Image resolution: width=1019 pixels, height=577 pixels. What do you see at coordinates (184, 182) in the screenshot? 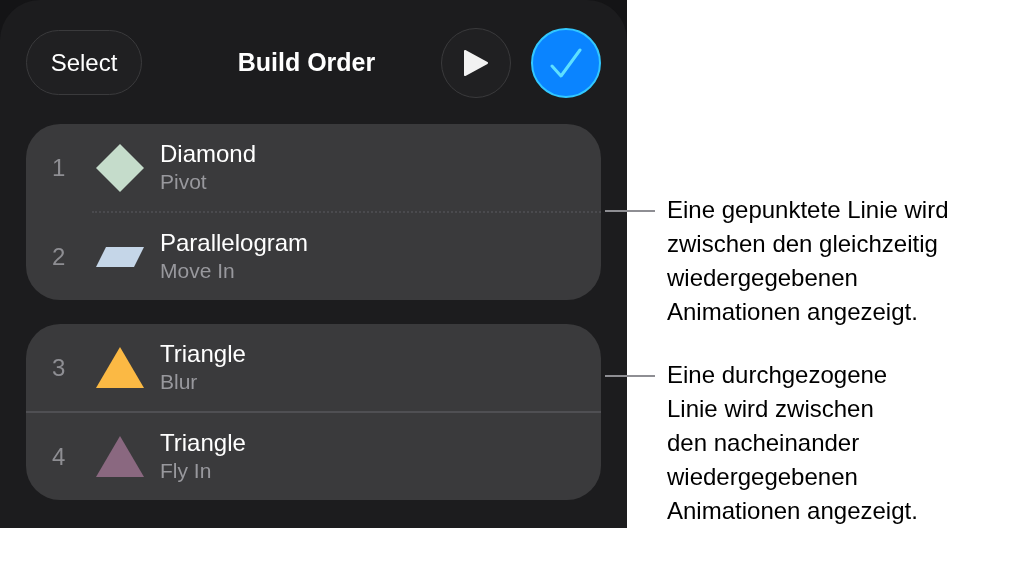
I see `effect-name: Pivot` at bounding box center [184, 182].